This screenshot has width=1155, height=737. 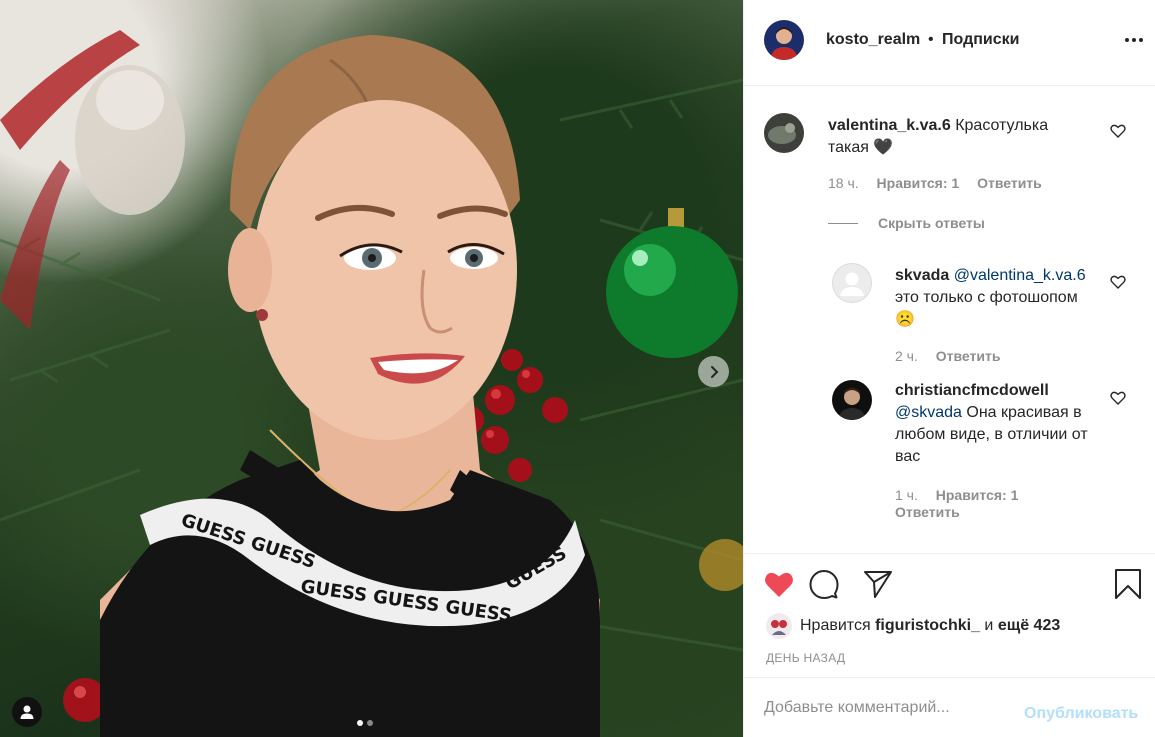 I want to click on comment-like-heart-icon, so click(x=1118, y=131).